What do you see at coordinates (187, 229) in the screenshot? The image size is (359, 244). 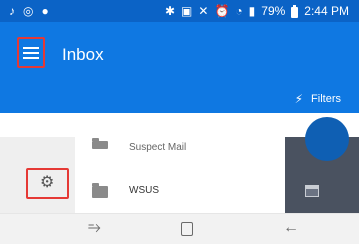 I see `home-button-icon` at bounding box center [187, 229].